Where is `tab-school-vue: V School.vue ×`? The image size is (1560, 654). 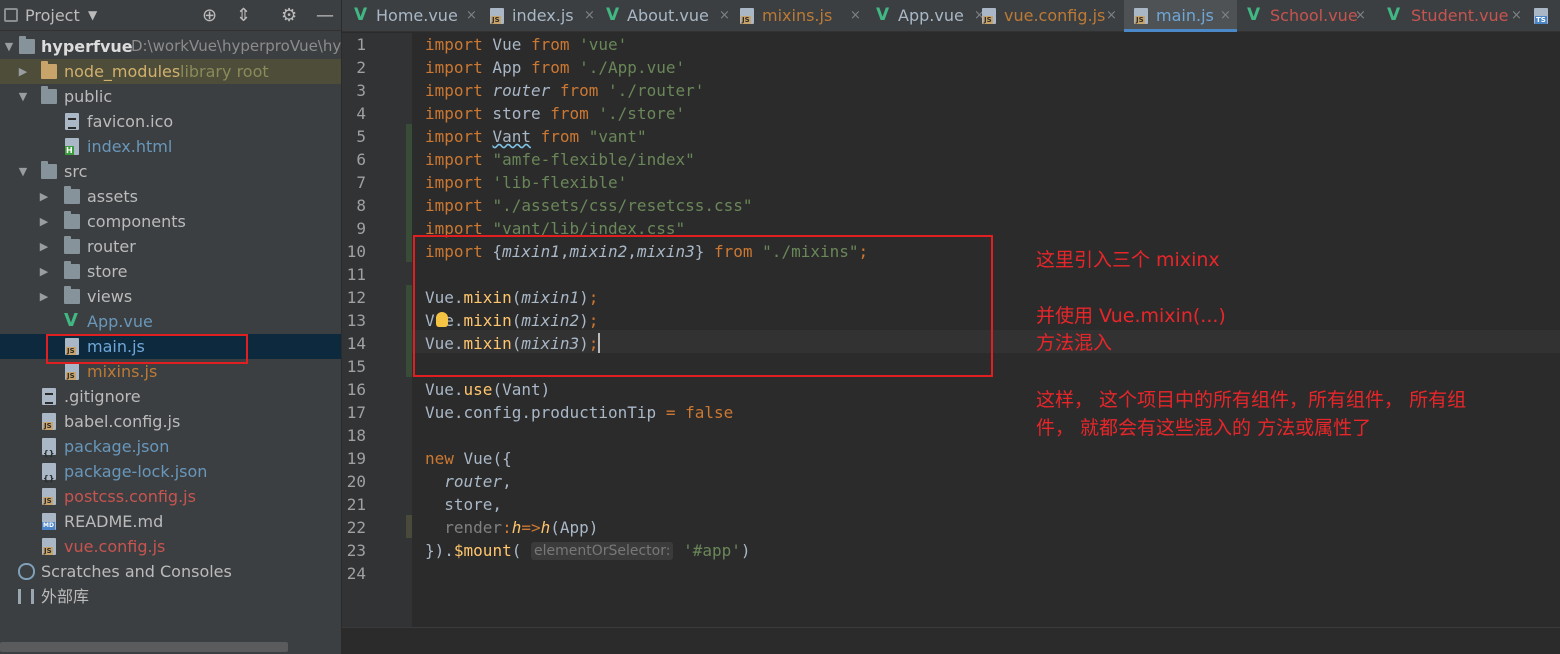 tab-school-vue: V School.vue × is located at coordinates (1304, 16).